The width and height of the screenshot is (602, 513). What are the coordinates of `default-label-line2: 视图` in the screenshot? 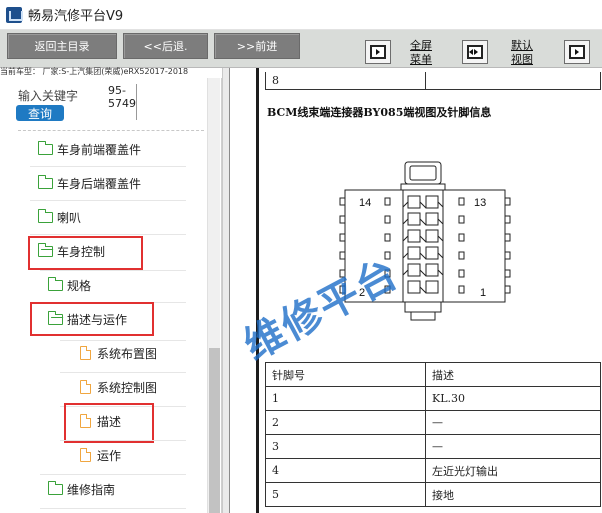 It's located at (522, 59).